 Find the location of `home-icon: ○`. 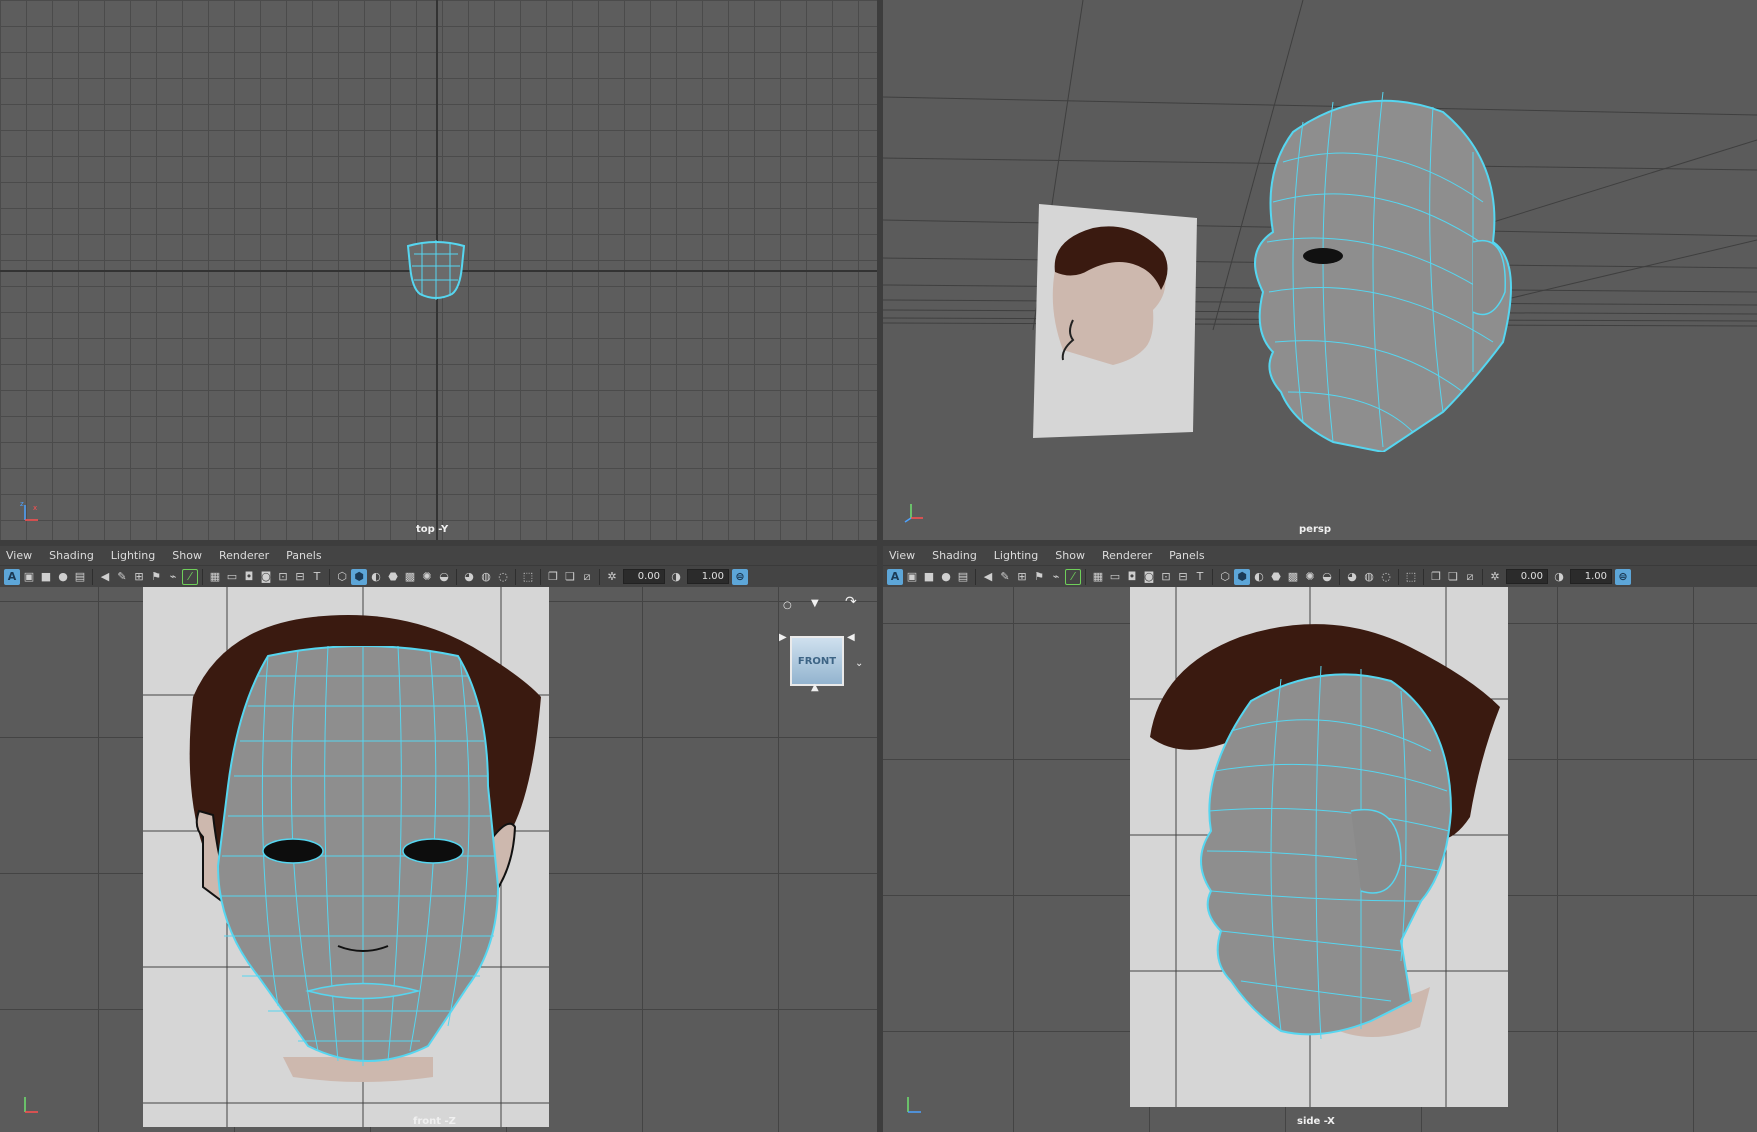

home-icon: ○ is located at coordinates (787, 605).